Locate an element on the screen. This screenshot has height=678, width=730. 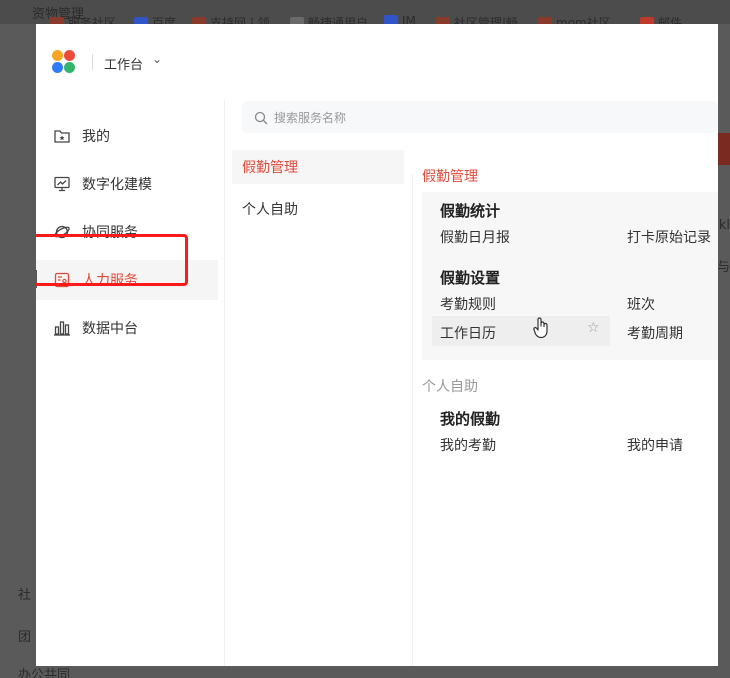
category-attendance-management: 假勤管理 is located at coordinates (318, 167).